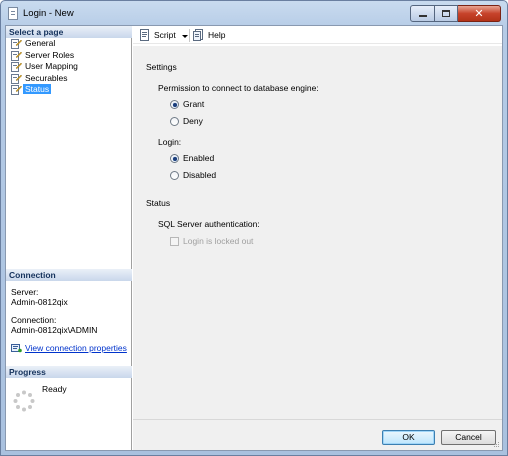 Image resolution: width=508 pixels, height=456 pixels. What do you see at coordinates (46, 77) in the screenshot?
I see `page-item-label: Securables` at bounding box center [46, 77].